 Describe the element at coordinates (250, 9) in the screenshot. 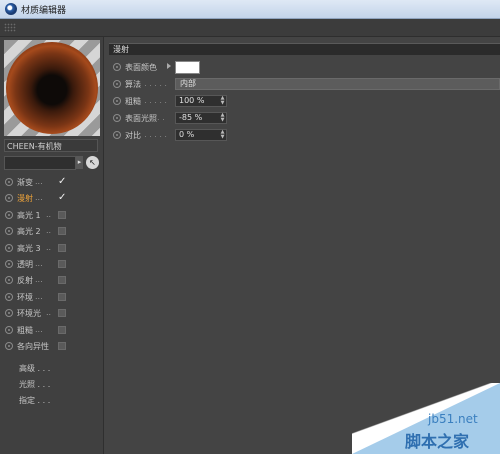

I see `title-bar: 材质编辑器` at that location.